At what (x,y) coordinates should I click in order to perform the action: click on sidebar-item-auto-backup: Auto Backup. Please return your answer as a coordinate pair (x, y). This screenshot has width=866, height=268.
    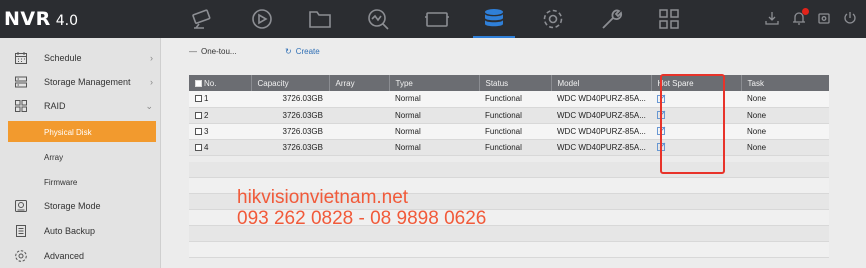
    Looking at the image, I should click on (80, 231).